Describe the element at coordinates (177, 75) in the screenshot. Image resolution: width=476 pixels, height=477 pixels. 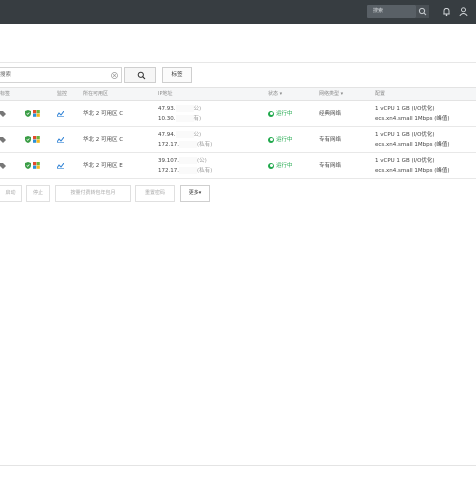
I see `tag-filter-button: 标签` at that location.